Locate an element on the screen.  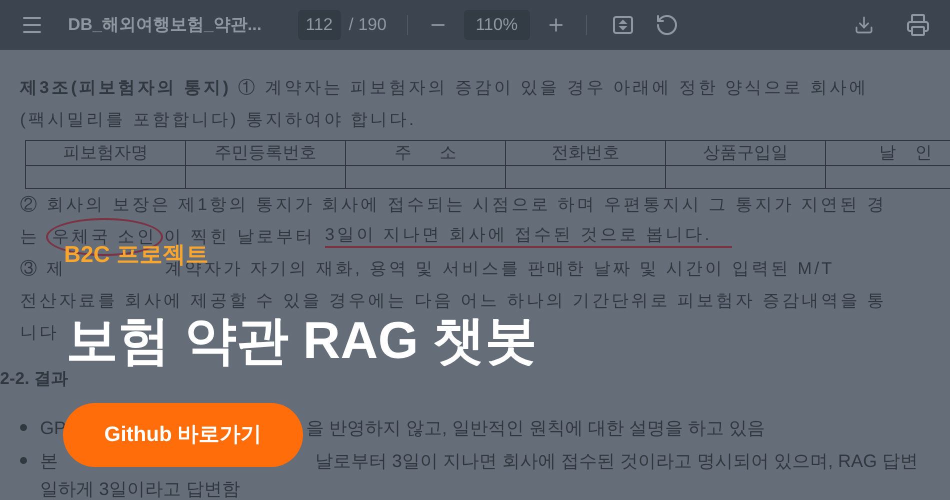
document-text: ② 회사의 보장은 제1항의 통지가 회사에 접수되는 시점으로 하며 우편통지시 그 통지가 지연된 경 is located at coordinates (453, 205).